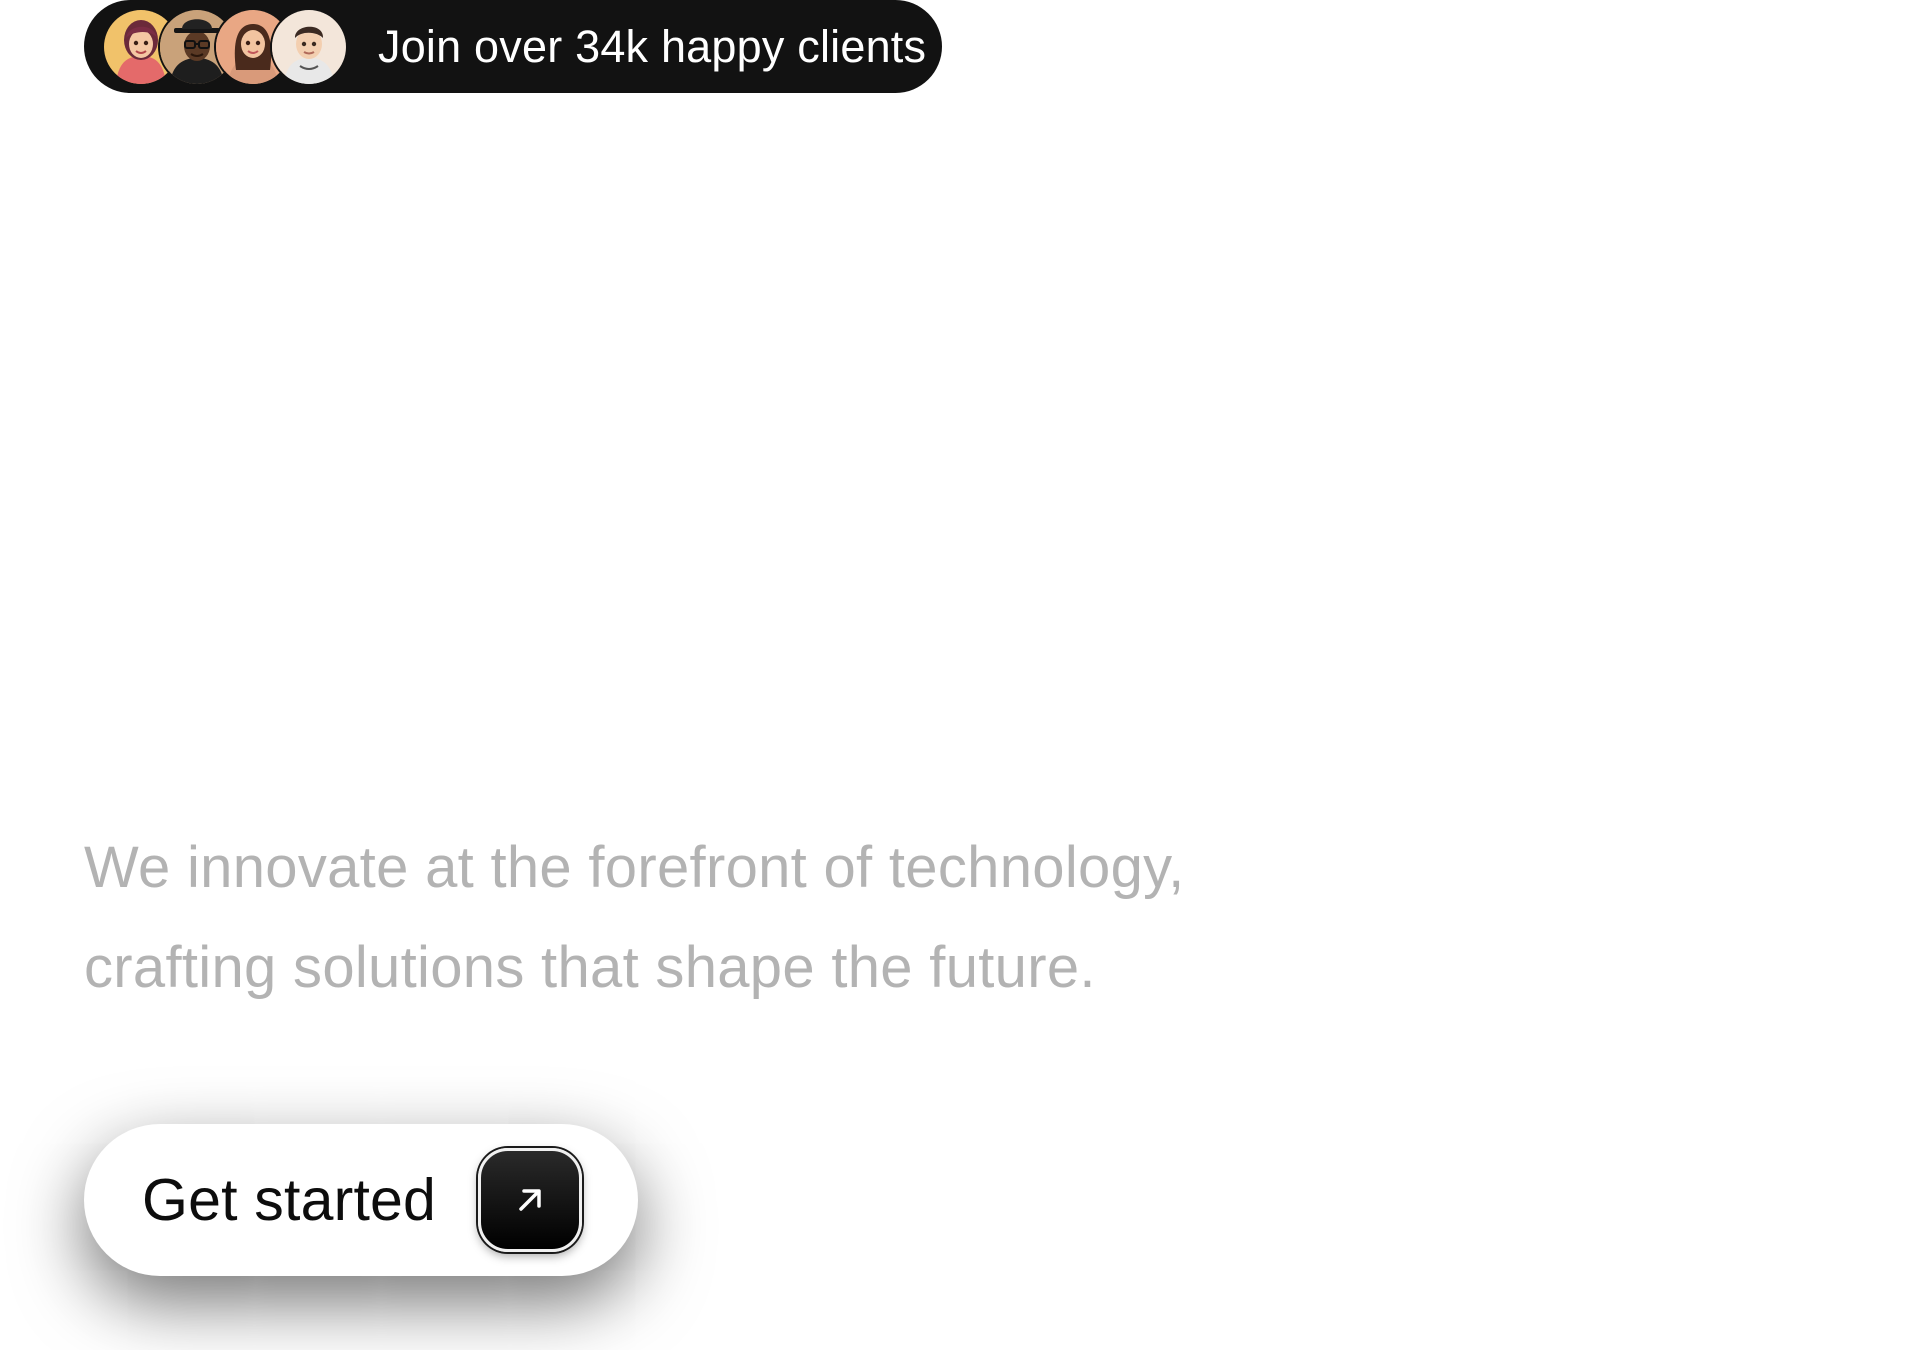 This screenshot has height=1350, width=1914. I want to click on arrow-up-right-icon, so click(530, 1200).